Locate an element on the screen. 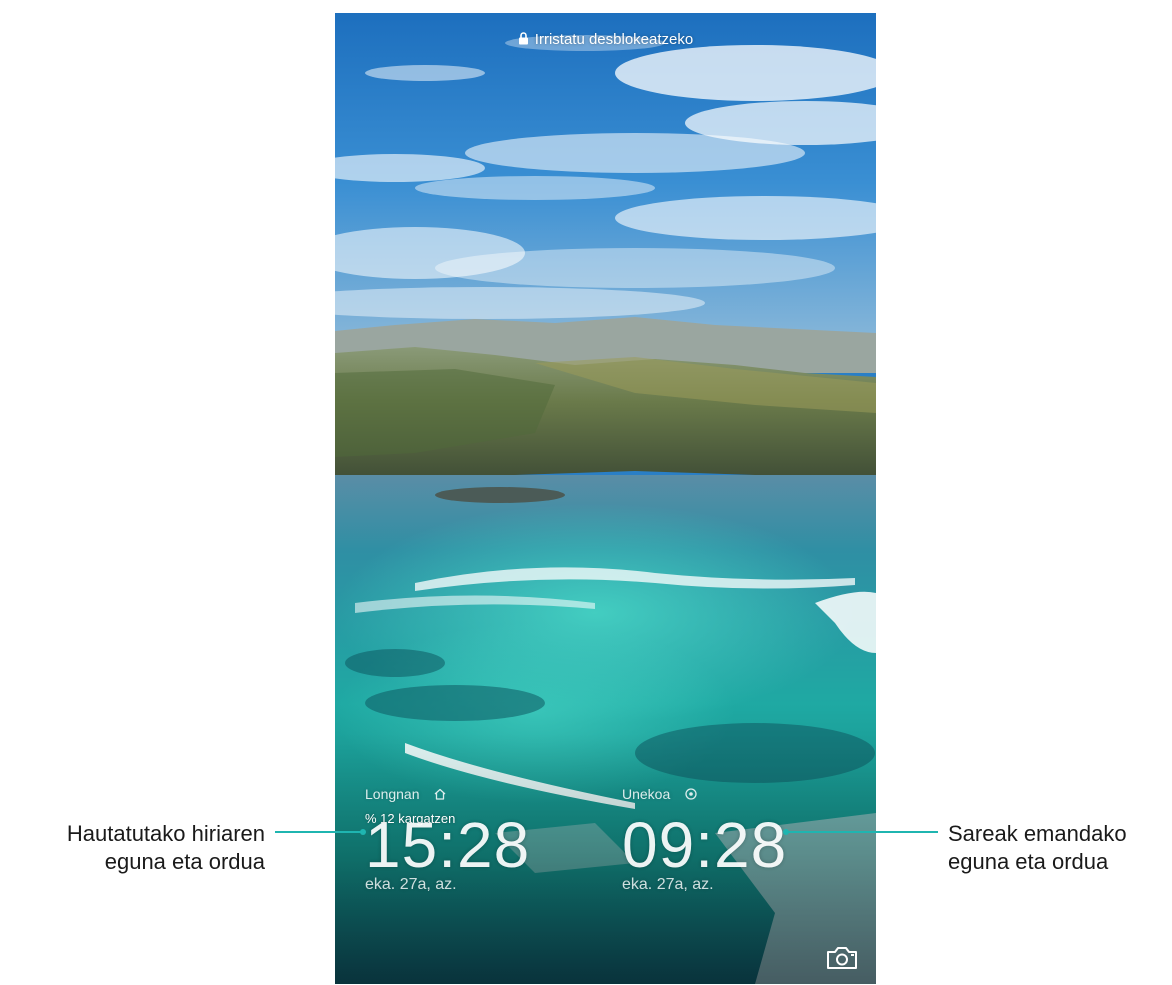 The width and height of the screenshot is (1172, 985). home-city-row: Longnan is located at coordinates (447, 796).